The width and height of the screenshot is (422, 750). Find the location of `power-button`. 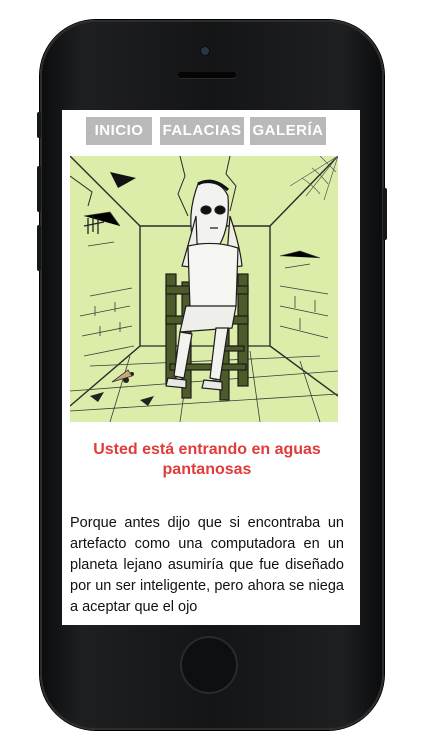

power-button is located at coordinates (385, 214).